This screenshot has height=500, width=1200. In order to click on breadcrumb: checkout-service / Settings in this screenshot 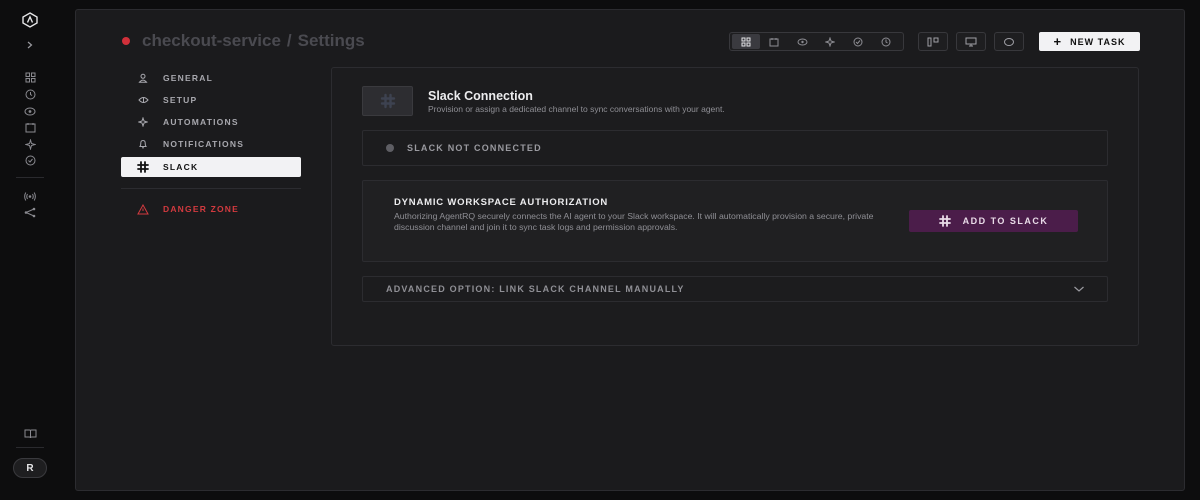, I will do `click(243, 41)`.